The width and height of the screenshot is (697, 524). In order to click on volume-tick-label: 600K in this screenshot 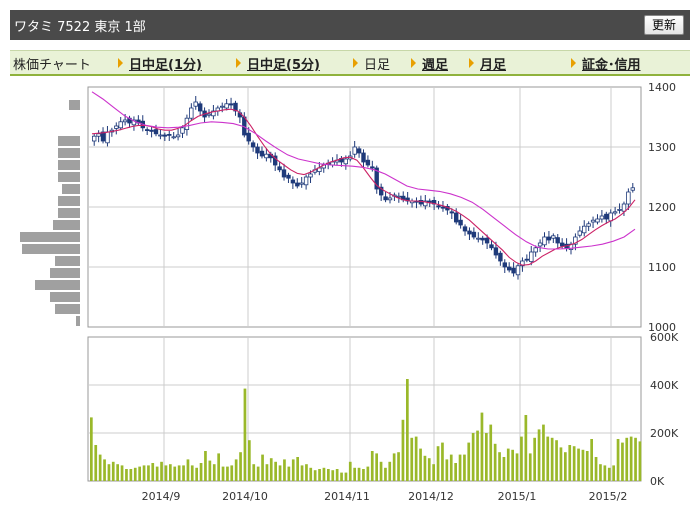, I will do `click(664, 337)`.